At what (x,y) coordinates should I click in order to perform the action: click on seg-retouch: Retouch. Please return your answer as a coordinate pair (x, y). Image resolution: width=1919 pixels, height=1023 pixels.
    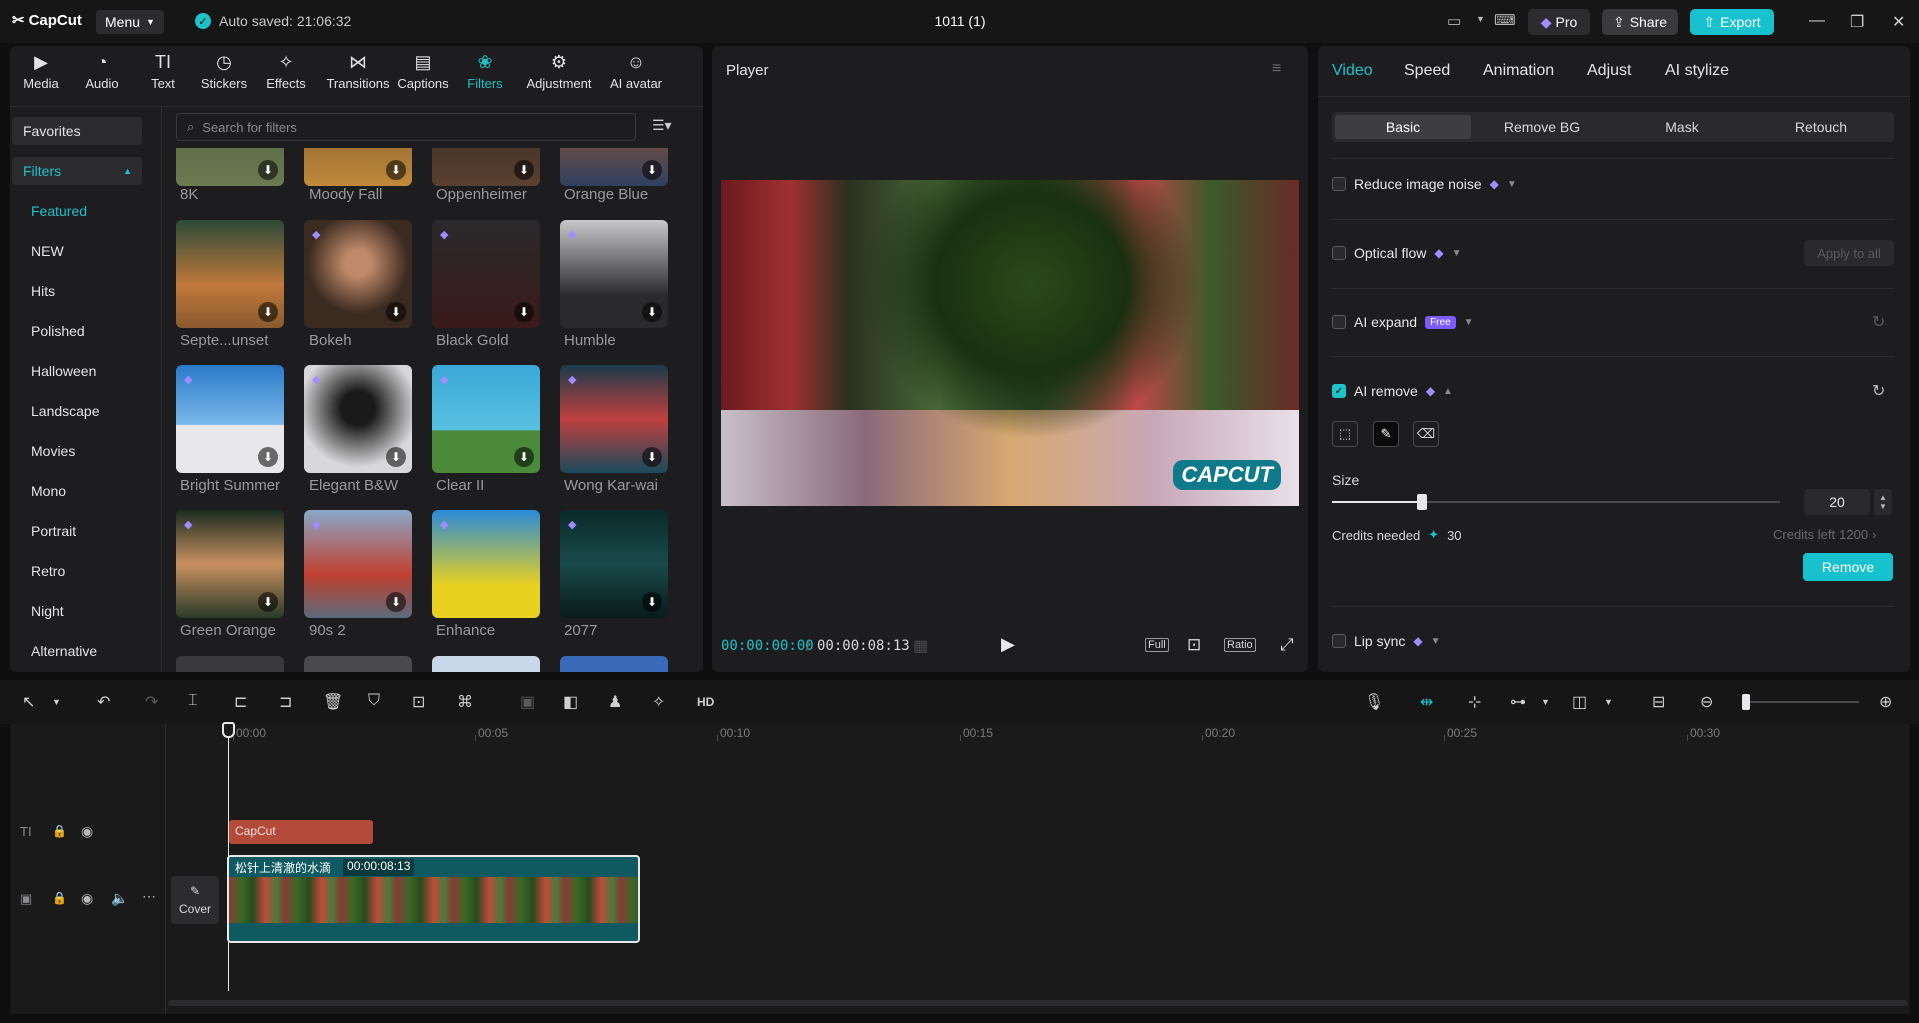
    Looking at the image, I should click on (1821, 127).